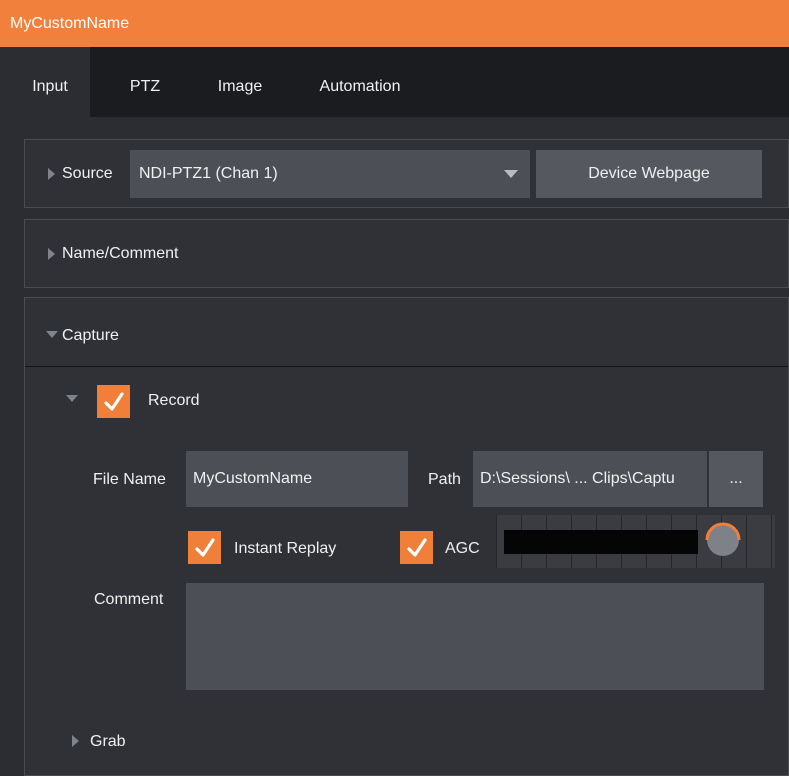 The height and width of the screenshot is (776, 789). I want to click on collapse-record-icon, so click(72, 398).